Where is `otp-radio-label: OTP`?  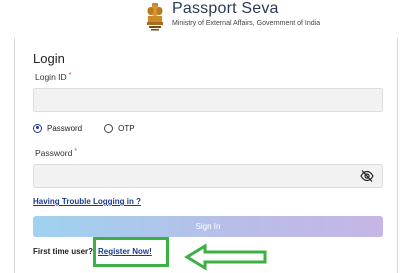 otp-radio-label: OTP is located at coordinates (126, 128).